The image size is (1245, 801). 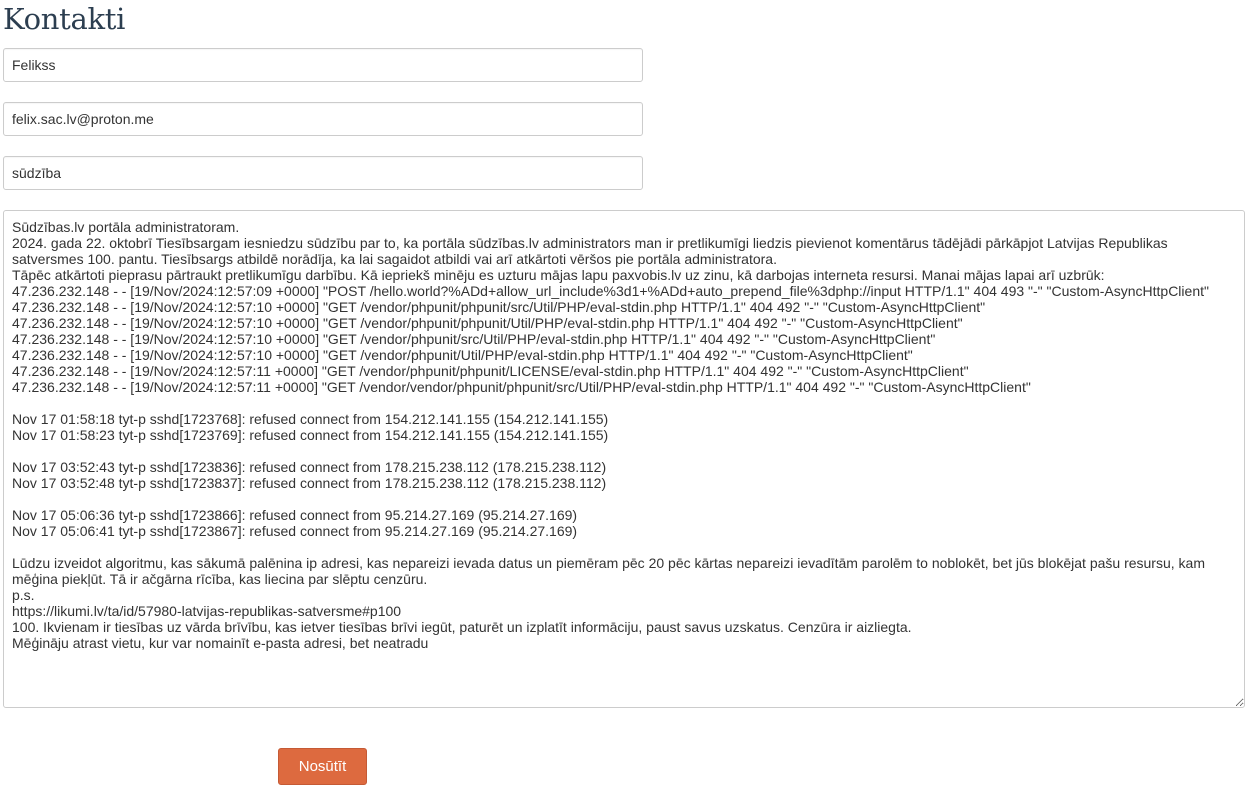 What do you see at coordinates (64, 19) in the screenshot?
I see `page-title: Kontakti` at bounding box center [64, 19].